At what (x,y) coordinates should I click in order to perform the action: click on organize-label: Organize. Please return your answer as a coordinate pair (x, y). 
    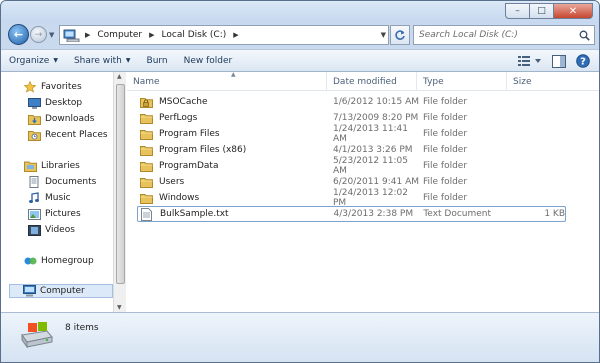
    Looking at the image, I should click on (29, 60).